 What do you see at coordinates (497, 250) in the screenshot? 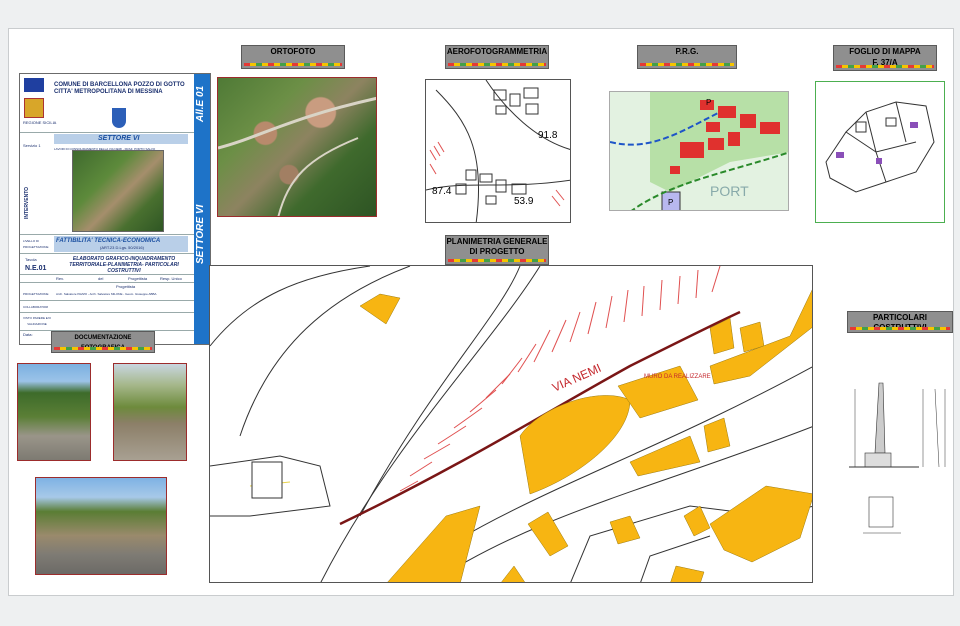
I see `planimetria-label: PLANIMETRIA GENERALE DI PROGETTO` at bounding box center [497, 250].